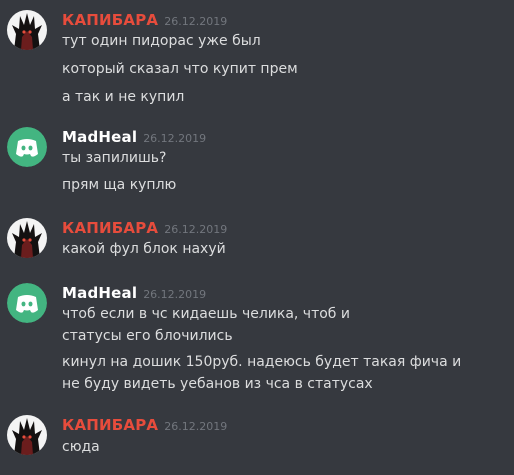 The image size is (514, 475). What do you see at coordinates (161, 41) in the screenshot?
I see `message-text: тут один пидорас уже был` at bounding box center [161, 41].